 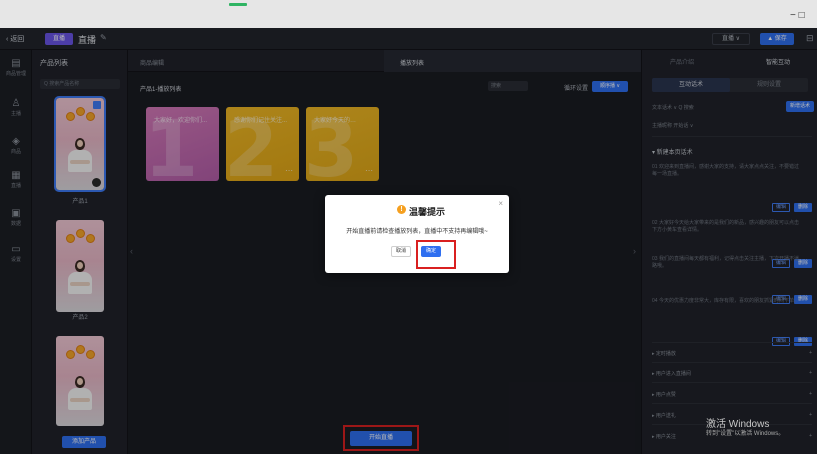 I want to click on window-titlebar: − □, so click(x=408, y=14).